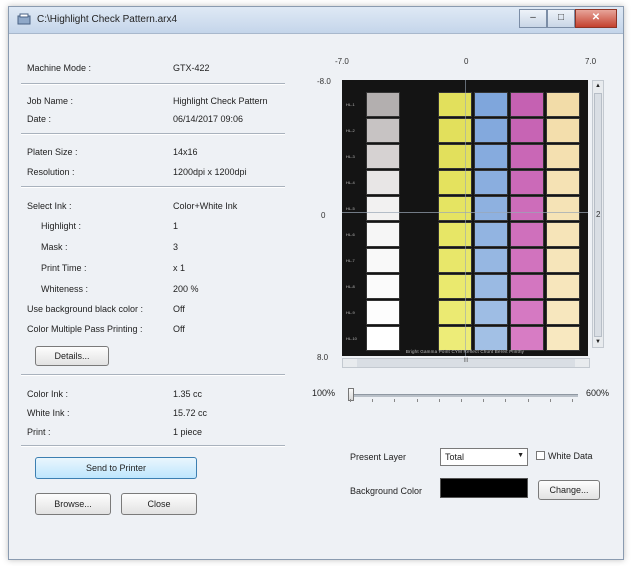 This screenshot has width=634, height=566. What do you see at coordinates (48, 394) in the screenshot?
I see `color-ink-label: Color Ink :` at bounding box center [48, 394].